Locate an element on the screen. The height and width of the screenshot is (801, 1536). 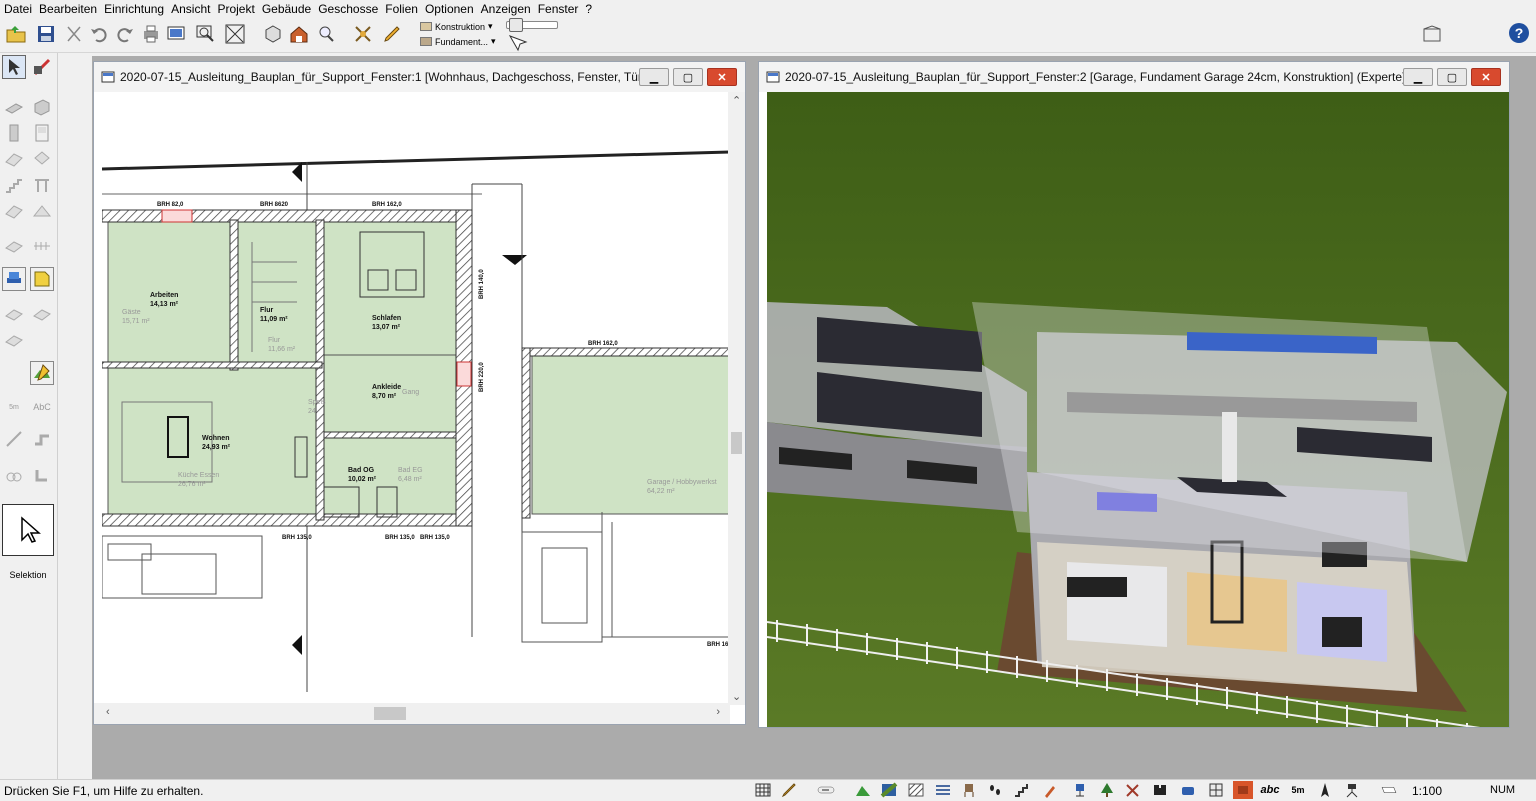
line-tool-icon is located at coordinates (14, 439).